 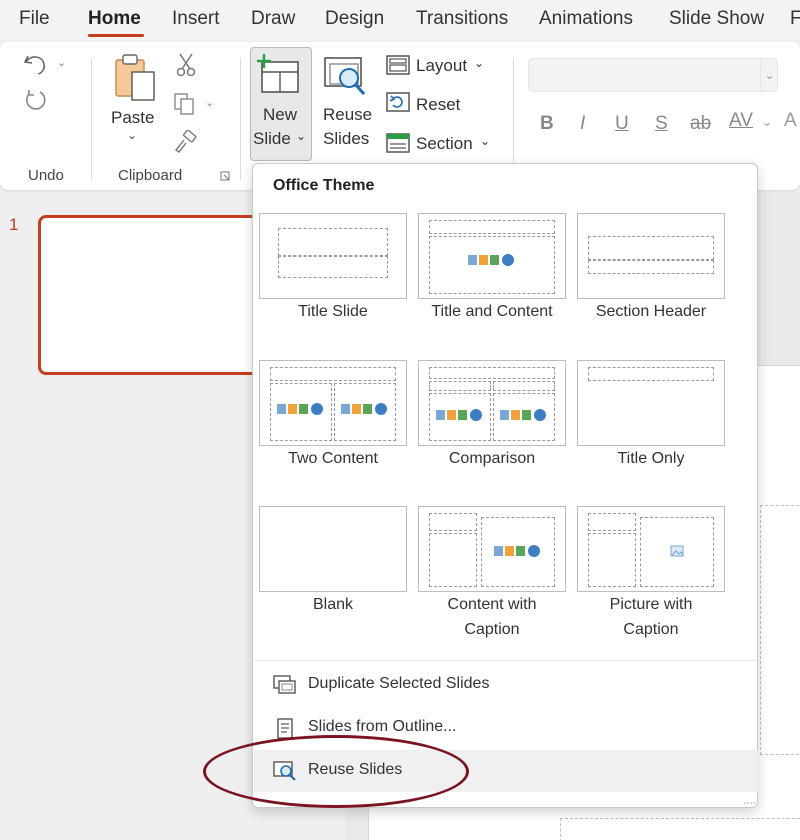 I want to click on layout-picture-with-caption-label-line2: Caption, so click(x=651, y=629).